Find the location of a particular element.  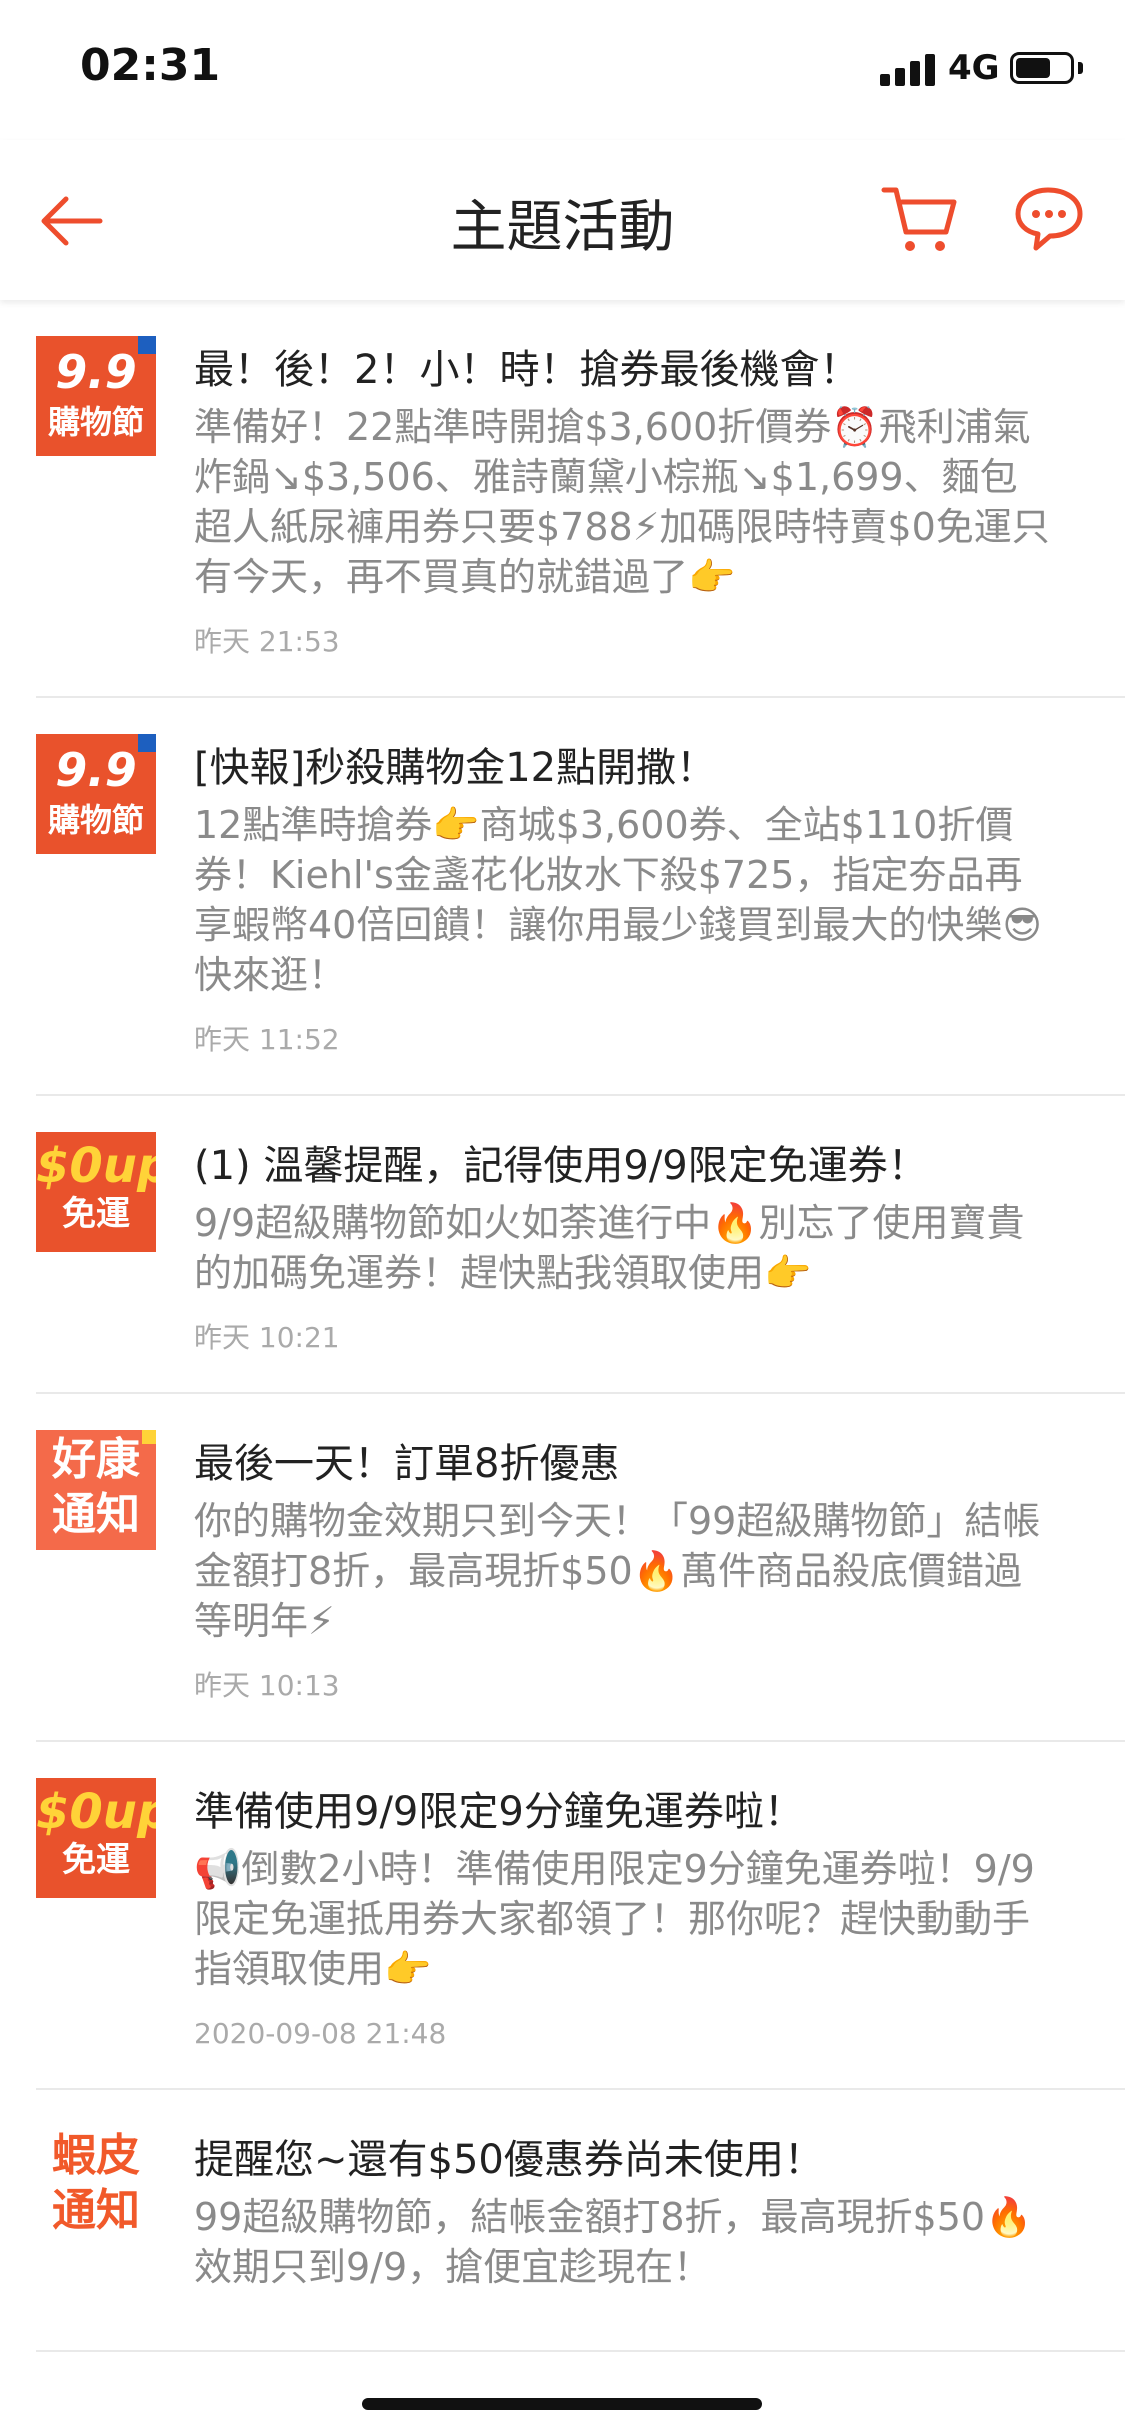

notification-body: 9/9超級購物節如火如荼進行中🔥別忘了使用寶貴的加碼免運券！趕快點我領取使用👉 is located at coordinates (609, 1248).